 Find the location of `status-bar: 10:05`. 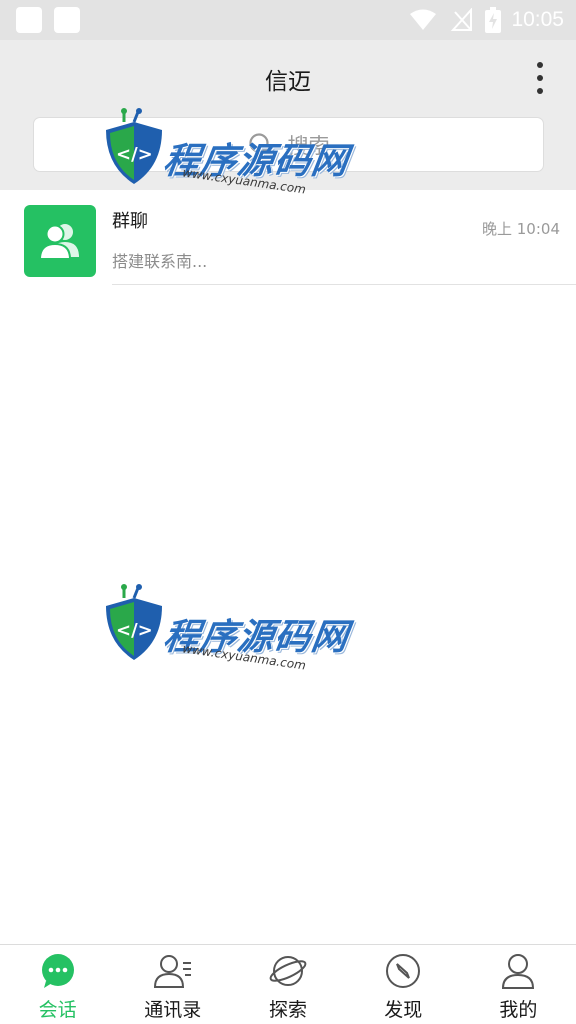

status-bar: 10:05 is located at coordinates (288, 20).